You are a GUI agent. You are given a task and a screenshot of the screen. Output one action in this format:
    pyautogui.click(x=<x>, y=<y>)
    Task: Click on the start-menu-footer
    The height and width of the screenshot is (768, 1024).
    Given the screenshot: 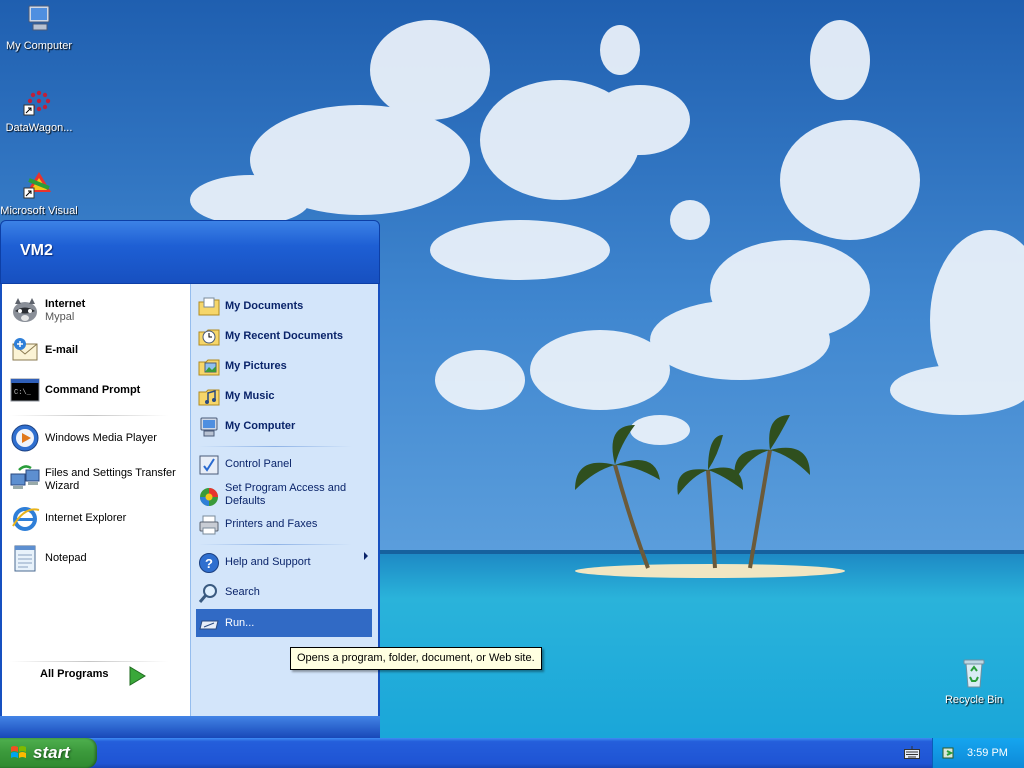 What is the action you would take?
    pyautogui.click(x=190, y=727)
    